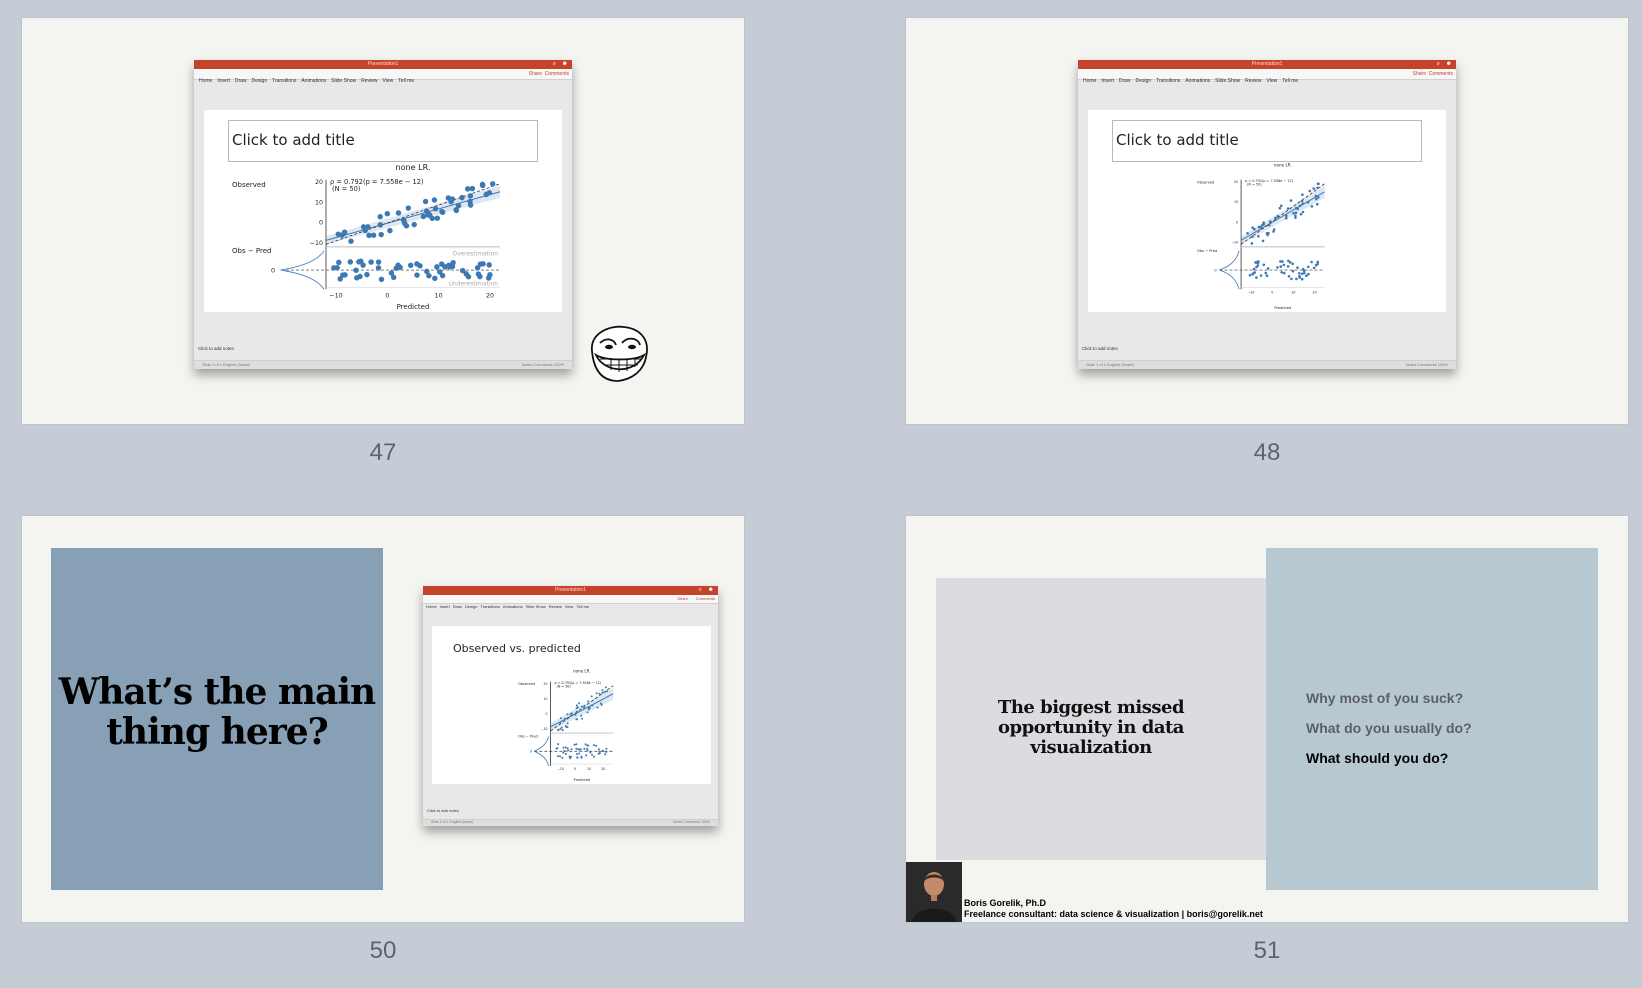 The width and height of the screenshot is (1642, 988). Describe the element at coordinates (383, 67) in the screenshot. I see `window-titlebar: Presentation1 ⌕ ☻` at that location.